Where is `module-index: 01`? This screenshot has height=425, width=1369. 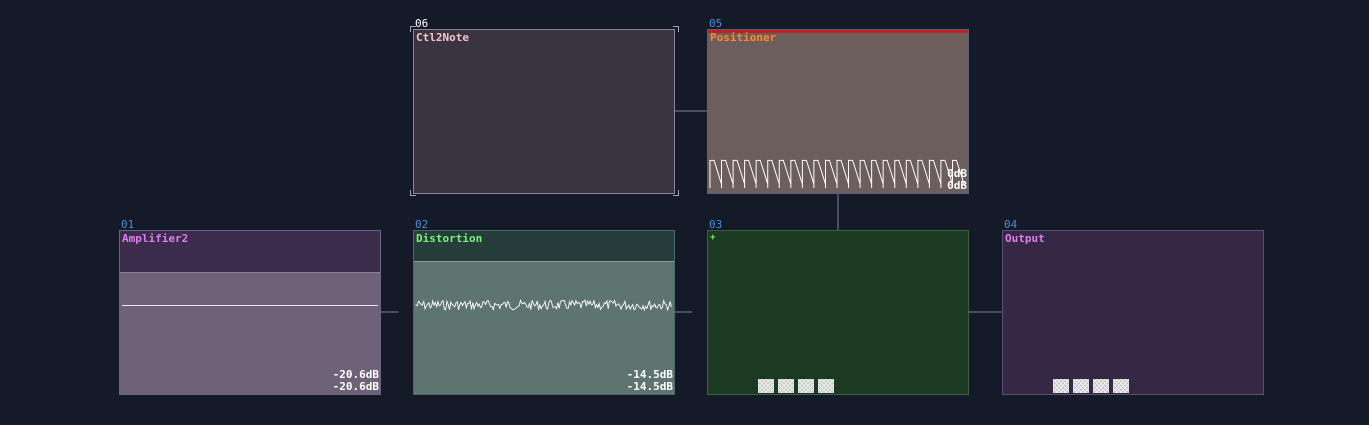 module-index: 01 is located at coordinates (128, 224).